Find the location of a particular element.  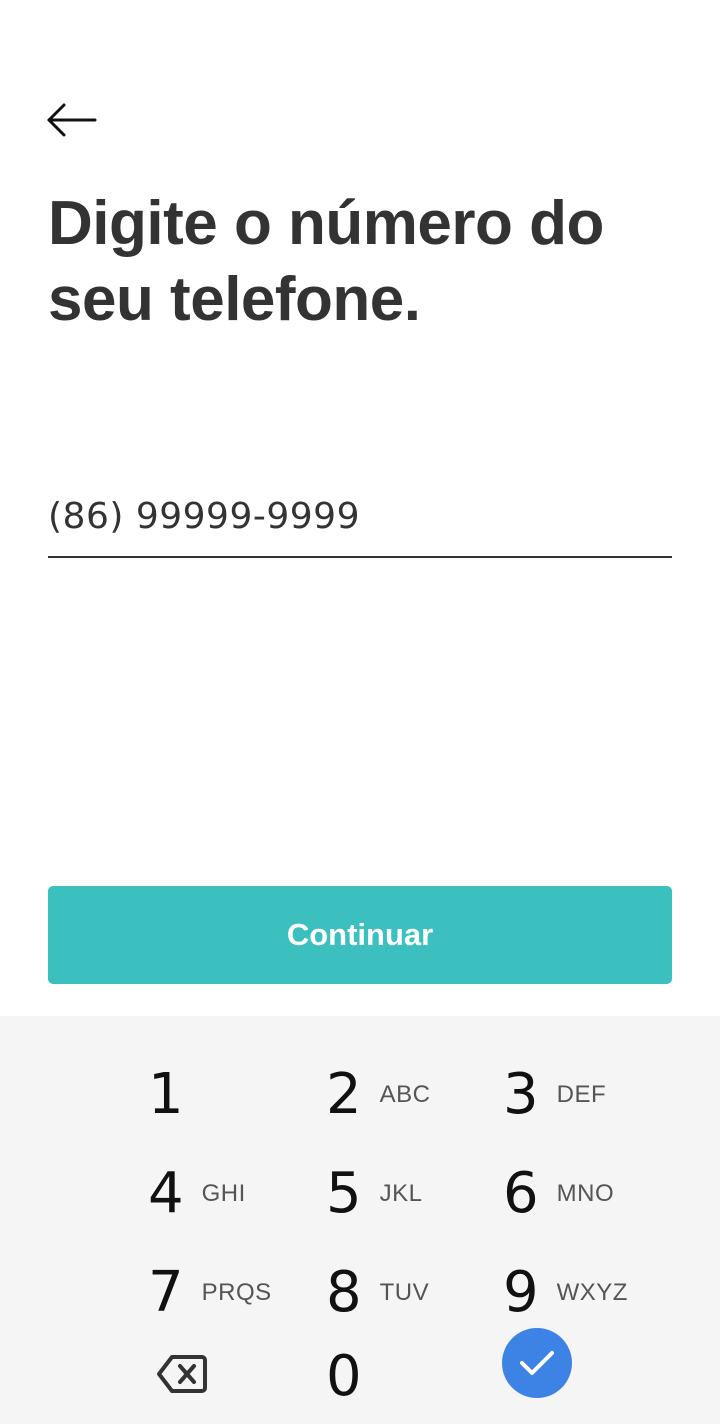

arrow-left-icon is located at coordinates (72, 120).